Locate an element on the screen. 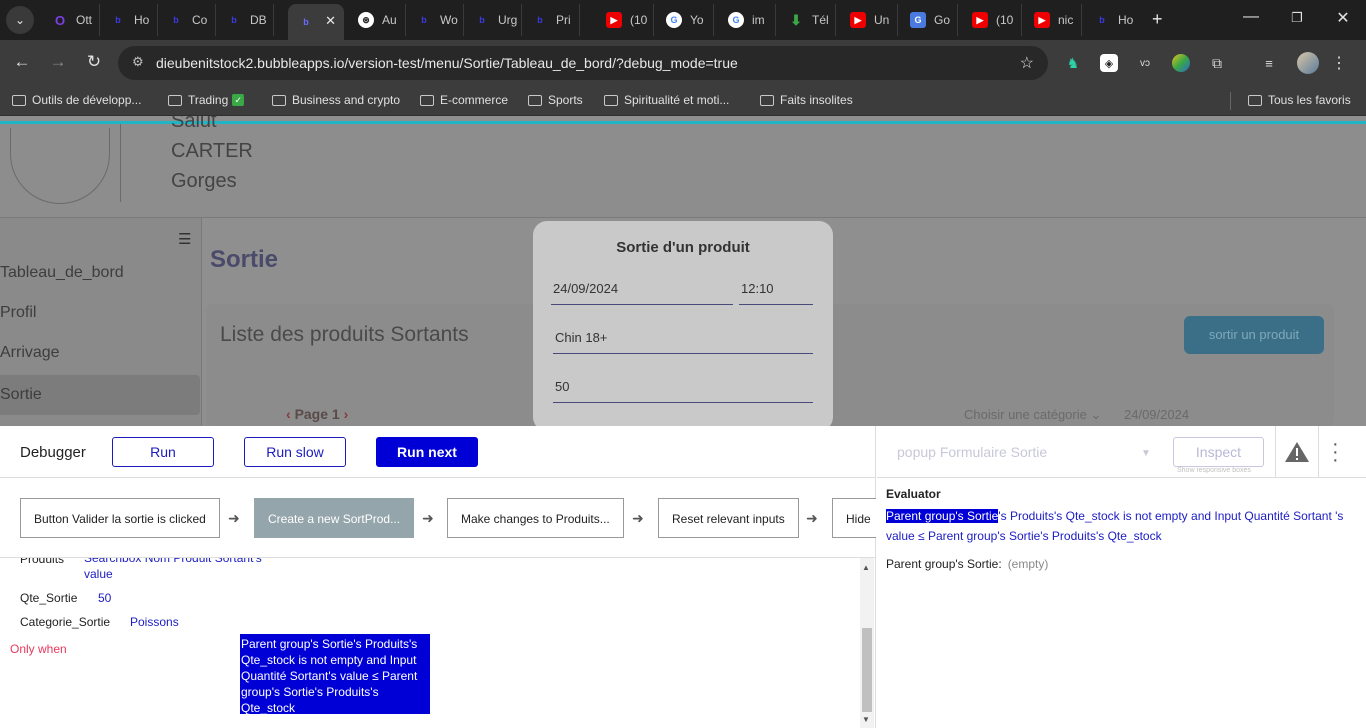 The image size is (1366, 728). inspect-button: Inspect is located at coordinates (1218, 452).